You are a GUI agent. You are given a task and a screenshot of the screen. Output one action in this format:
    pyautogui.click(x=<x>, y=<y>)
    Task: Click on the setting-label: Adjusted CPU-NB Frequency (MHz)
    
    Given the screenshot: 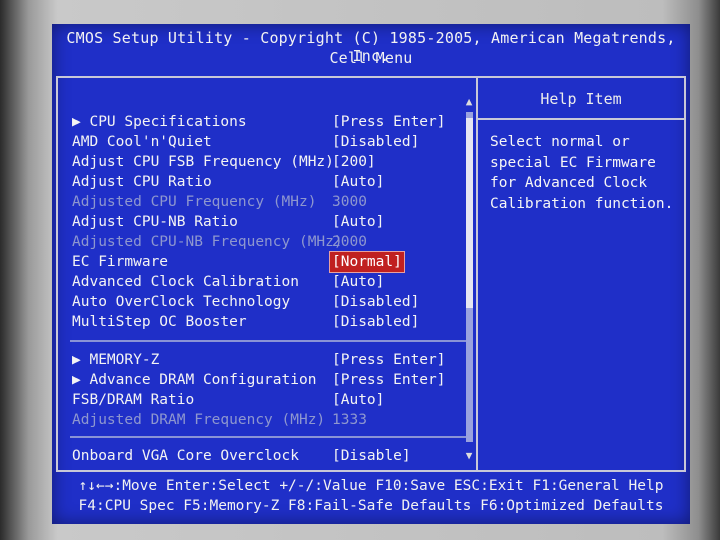 What is the action you would take?
    pyautogui.click(x=207, y=242)
    